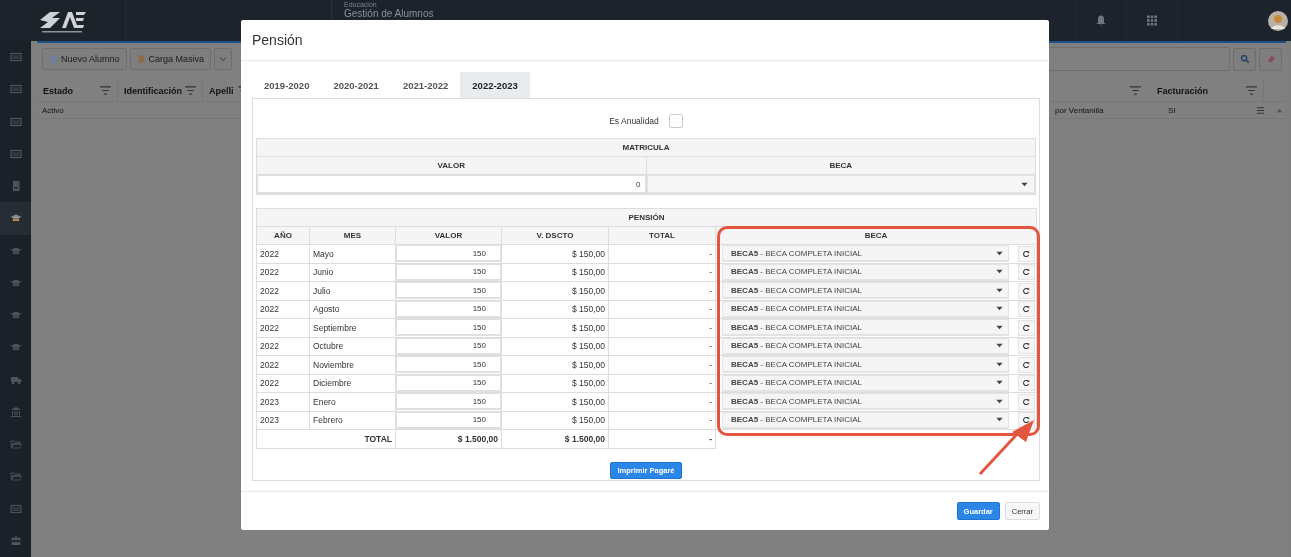 Image resolution: width=1291 pixels, height=557 pixels. What do you see at coordinates (1139, 59) in the screenshot?
I see `search-field` at bounding box center [1139, 59].